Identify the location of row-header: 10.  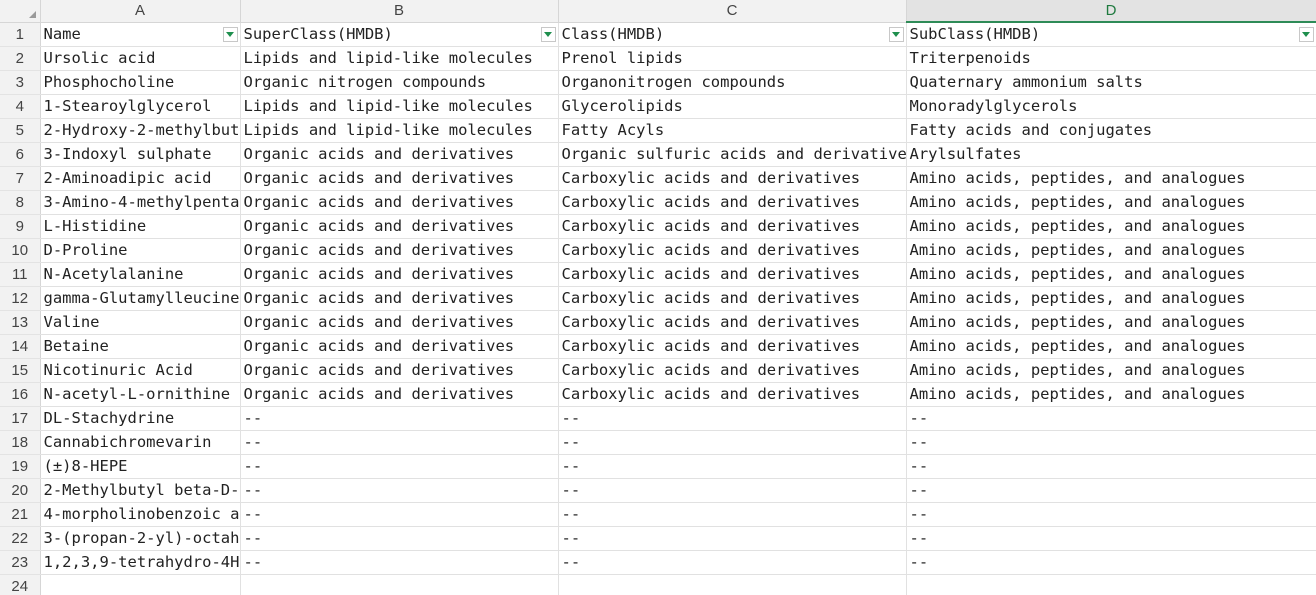
(20, 250).